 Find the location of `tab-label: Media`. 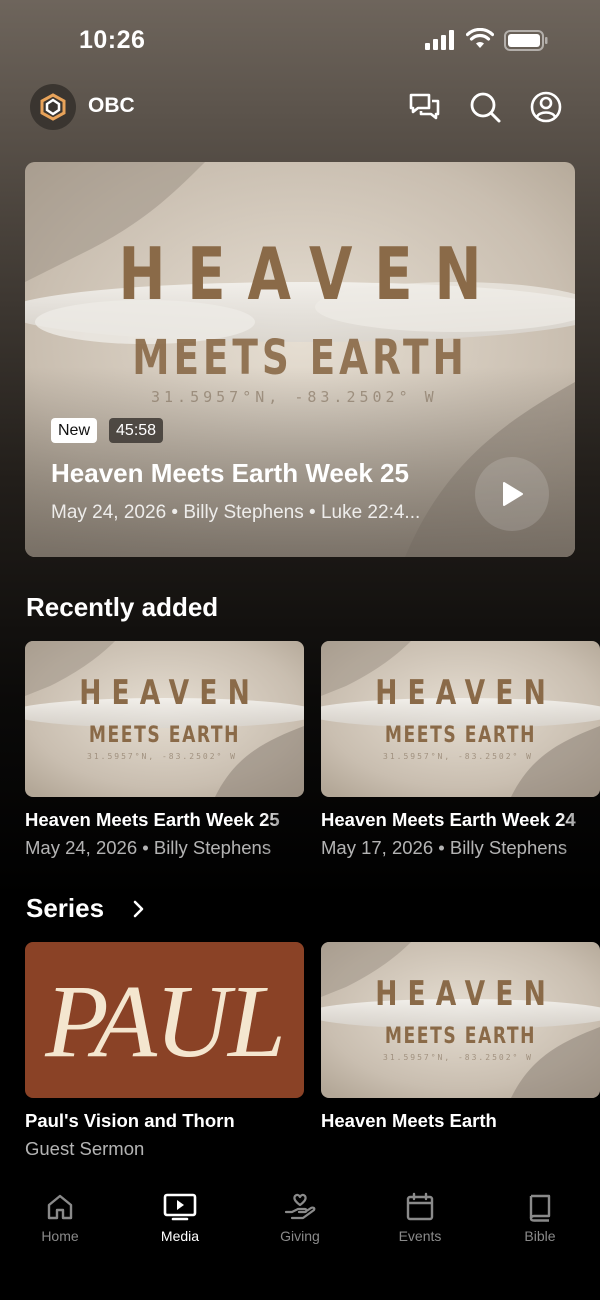

tab-label: Media is located at coordinates (180, 1236).